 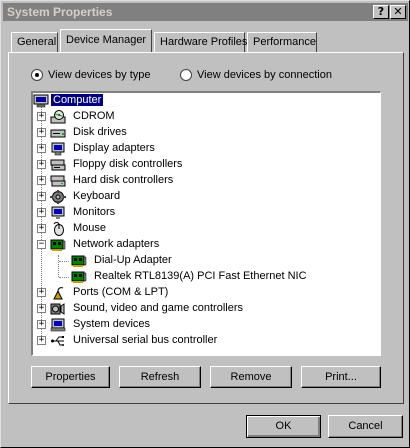 What do you see at coordinates (58, 117) in the screenshot?
I see `cdrom-icon` at bounding box center [58, 117].